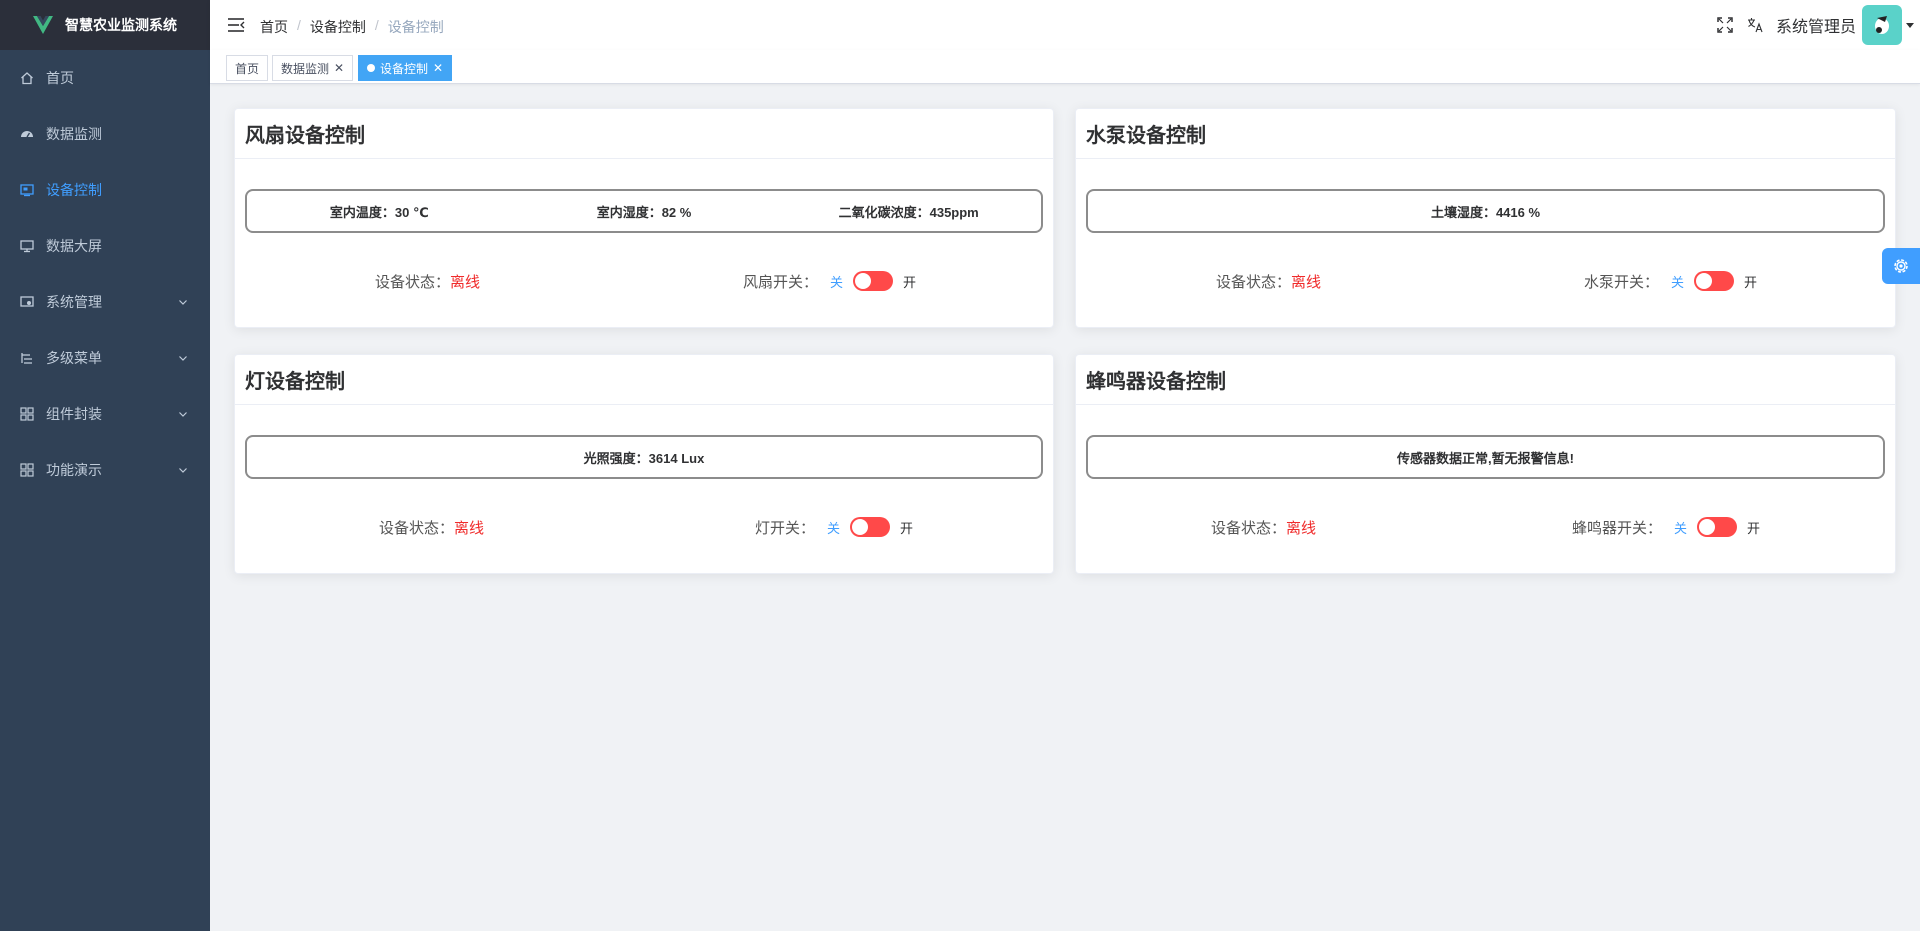 This screenshot has width=1920, height=931. What do you see at coordinates (27, 190) in the screenshot?
I see `monitor-icon` at bounding box center [27, 190].